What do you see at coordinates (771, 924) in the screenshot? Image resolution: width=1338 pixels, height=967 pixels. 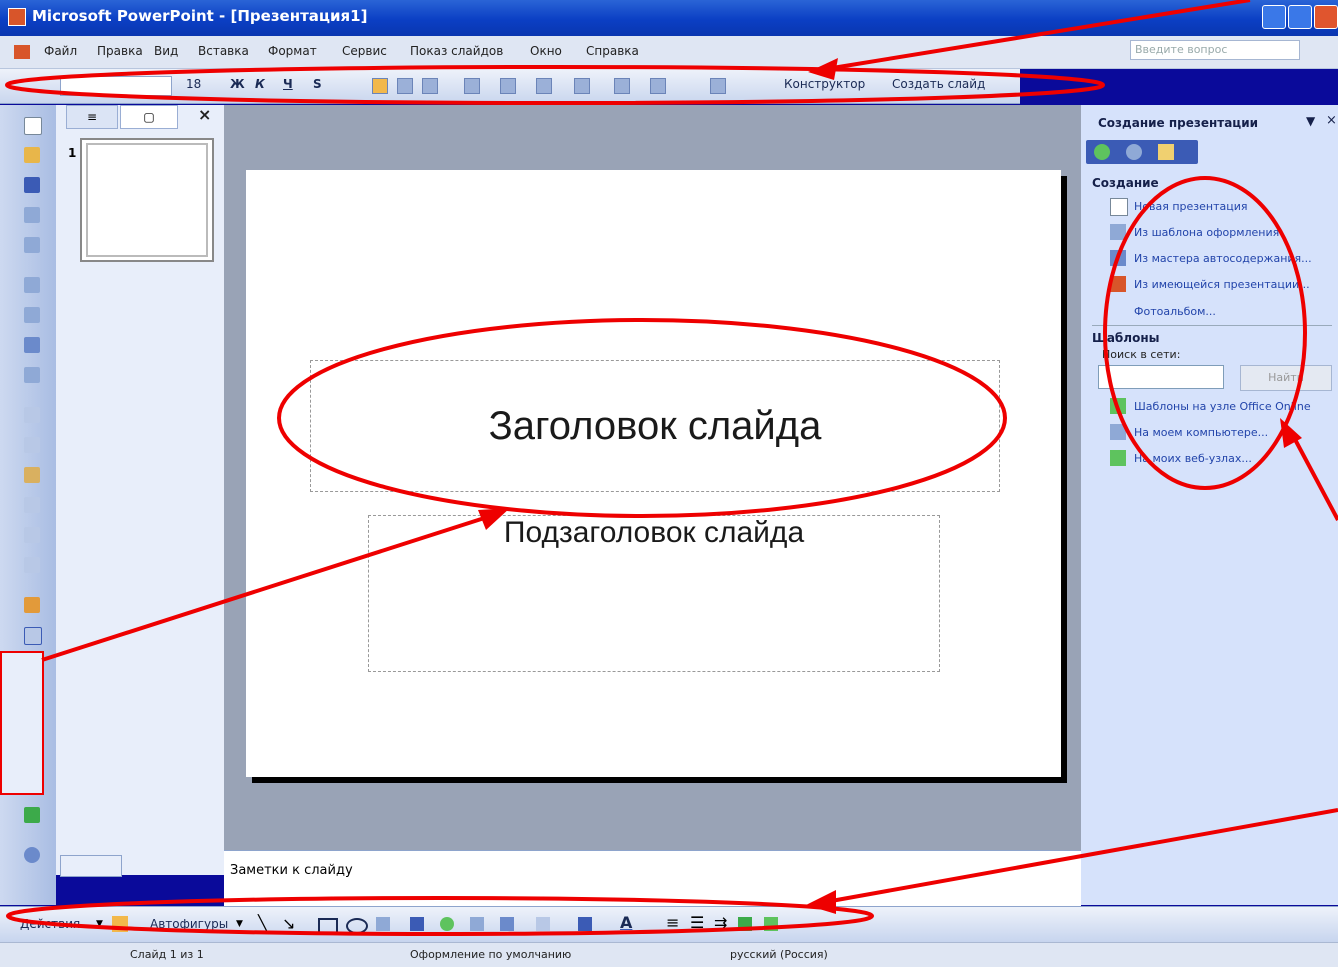 I see `3d-style-icon` at bounding box center [771, 924].